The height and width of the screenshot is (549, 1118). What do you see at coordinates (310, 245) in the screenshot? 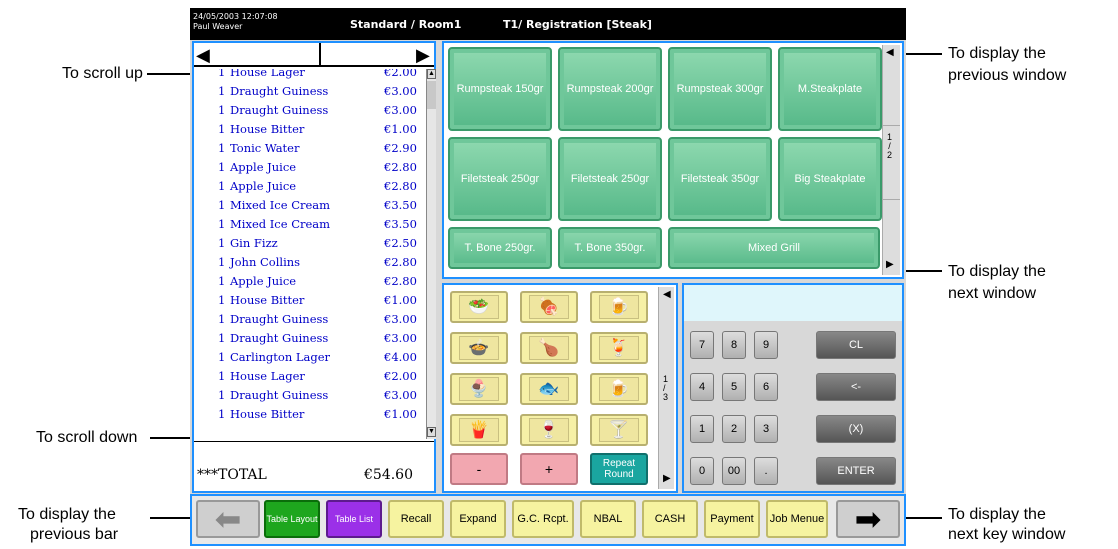
I see `order-item-row: 1 Gin Fizz €2.50` at bounding box center [310, 245].